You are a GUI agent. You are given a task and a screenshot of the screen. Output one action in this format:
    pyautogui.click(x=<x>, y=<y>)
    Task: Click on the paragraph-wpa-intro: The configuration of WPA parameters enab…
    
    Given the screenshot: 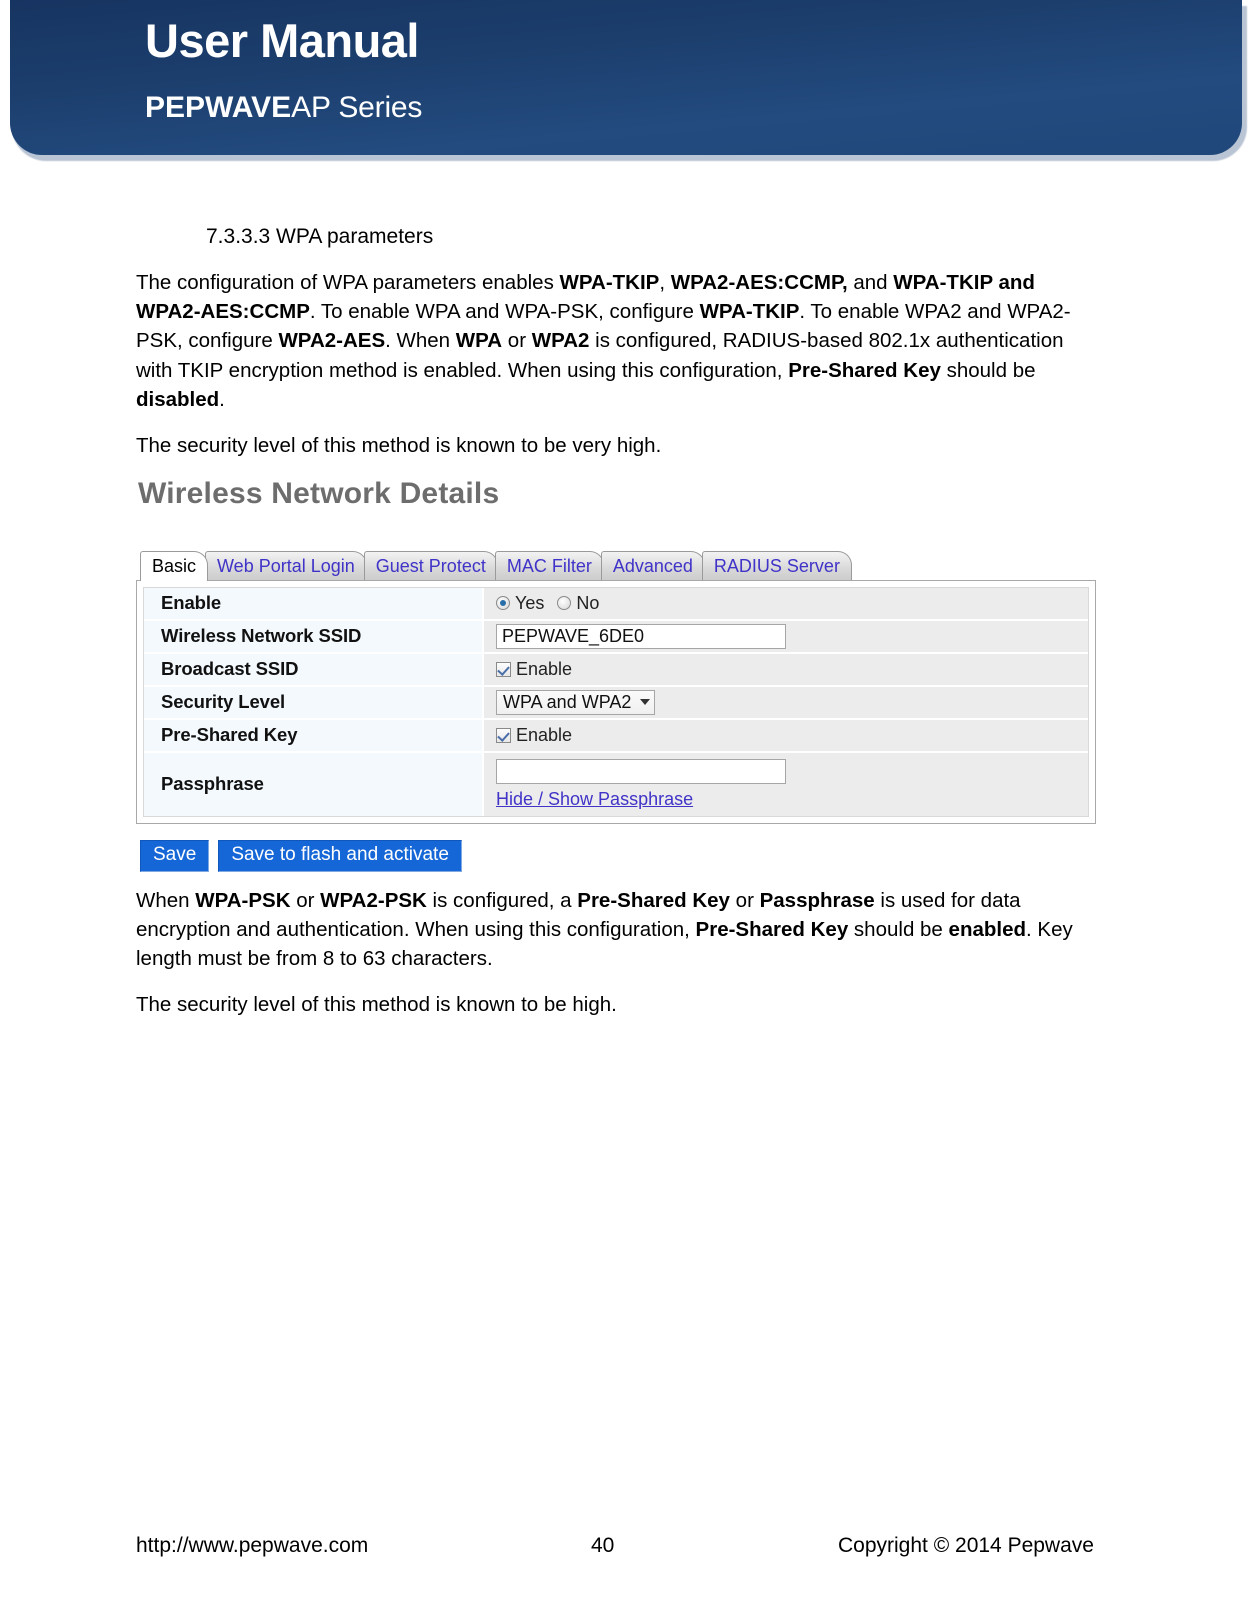 What is the action you would take?
    pyautogui.click(x=603, y=341)
    